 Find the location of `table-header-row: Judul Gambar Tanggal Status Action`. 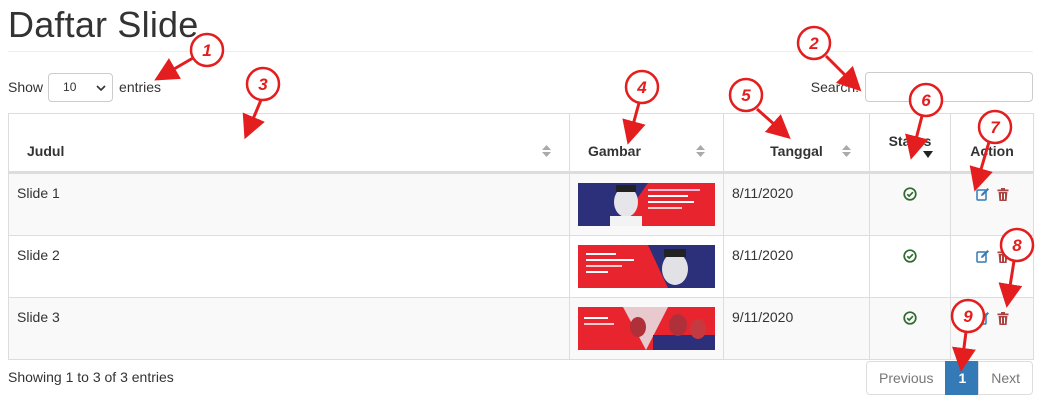

table-header-row: Judul Gambar Tanggal Status Action is located at coordinates (521, 143).